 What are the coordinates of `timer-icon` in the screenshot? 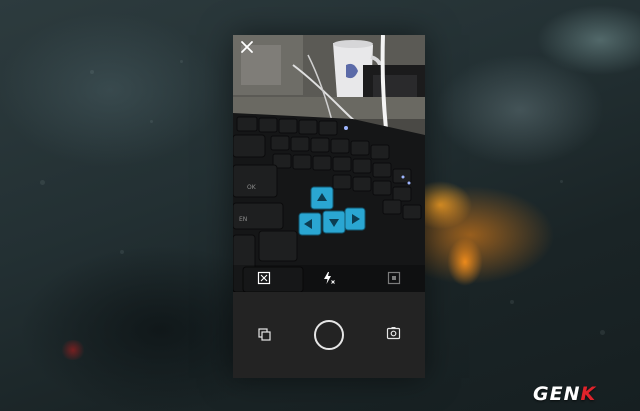 It's located at (394, 278).